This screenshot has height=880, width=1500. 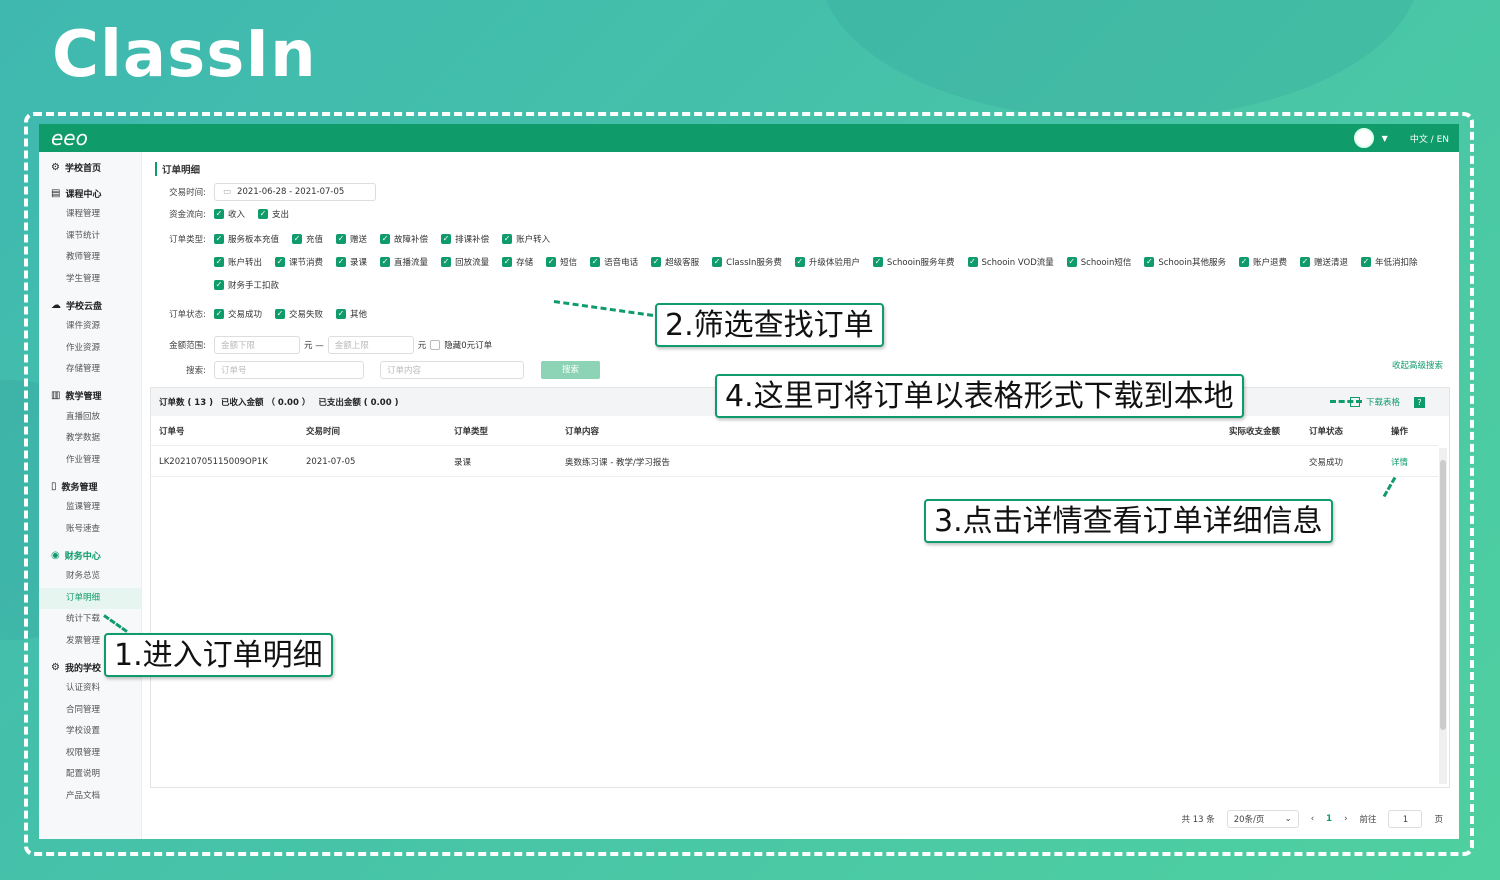 What do you see at coordinates (238, 314) in the screenshot?
I see `filter-checkbox: ✓ 交易成功` at bounding box center [238, 314].